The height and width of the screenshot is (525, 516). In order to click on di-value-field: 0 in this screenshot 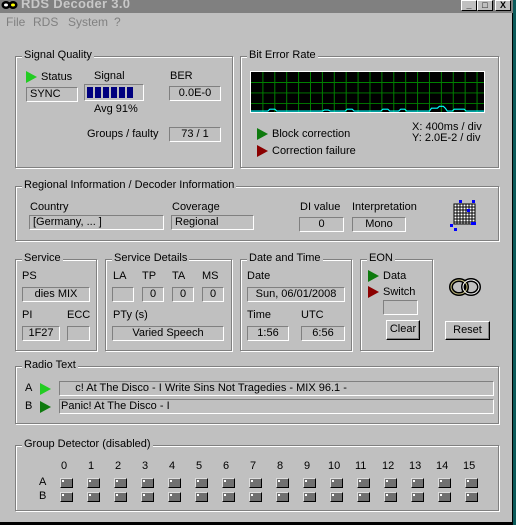, I will do `click(321, 224)`.